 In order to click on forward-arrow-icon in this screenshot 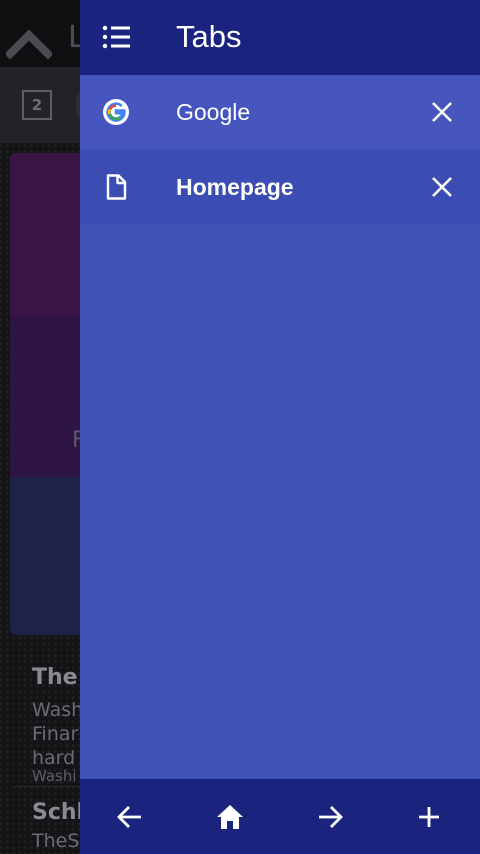, I will do `click(330, 817)`.